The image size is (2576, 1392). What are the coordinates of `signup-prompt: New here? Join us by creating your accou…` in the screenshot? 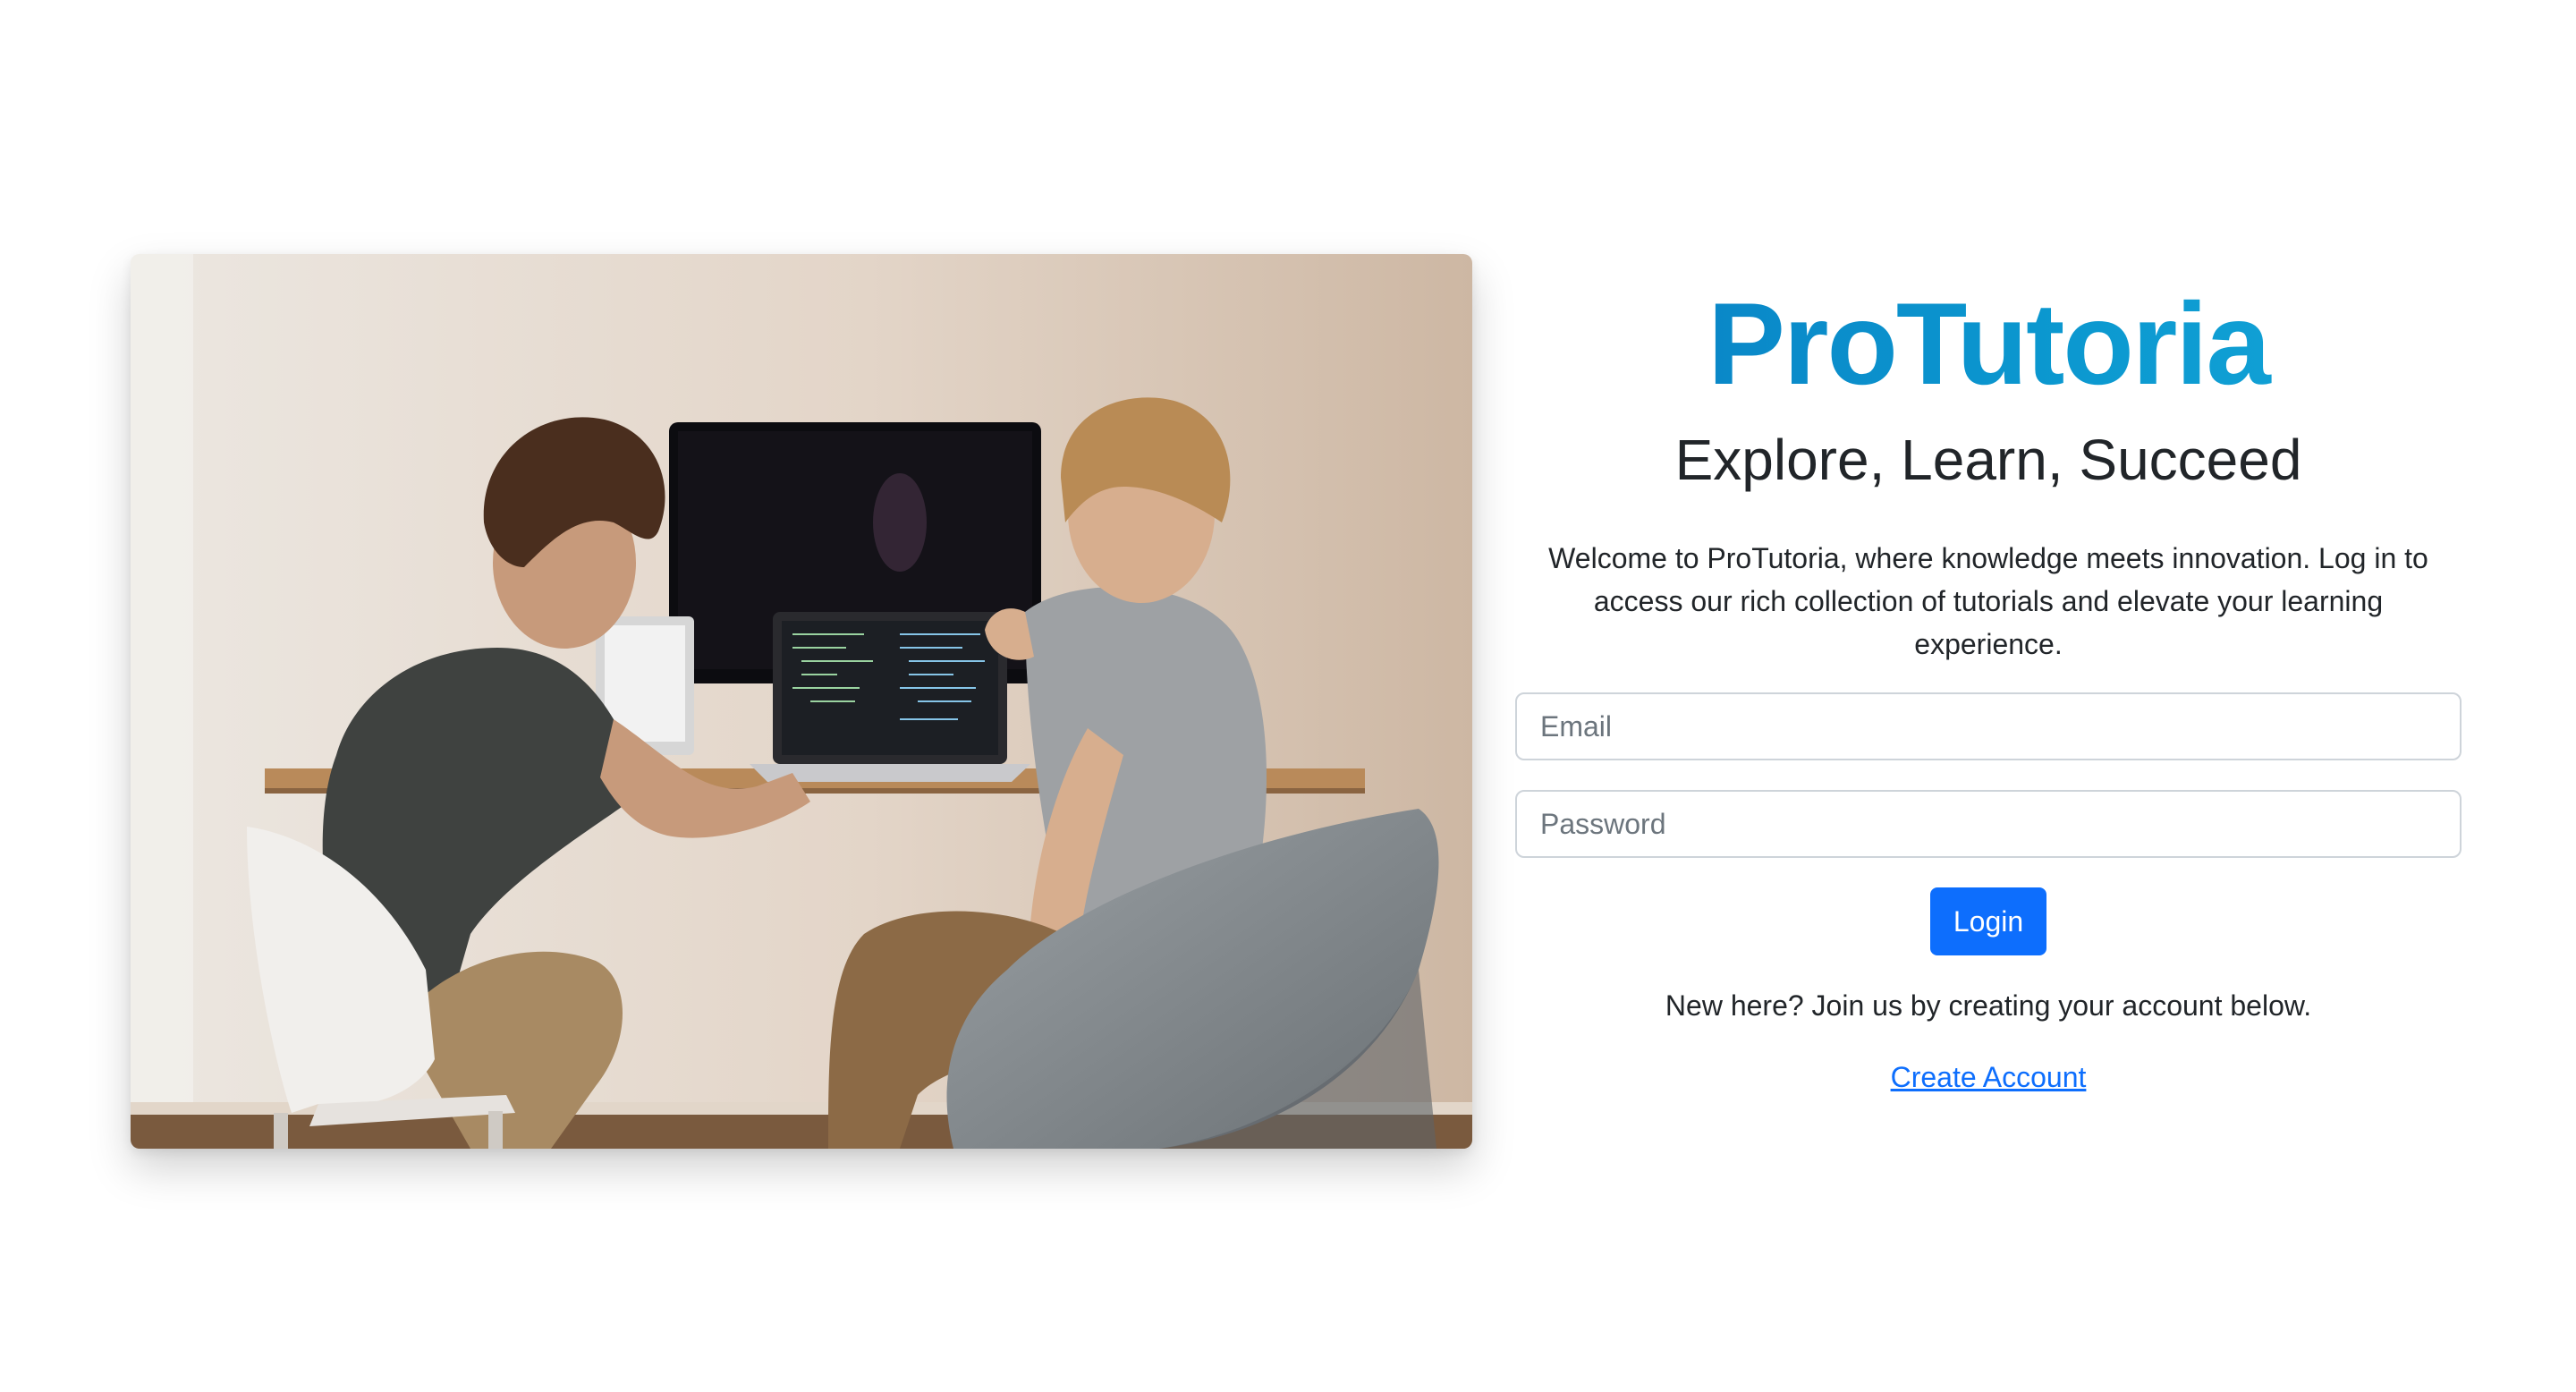 It's located at (1988, 1005).